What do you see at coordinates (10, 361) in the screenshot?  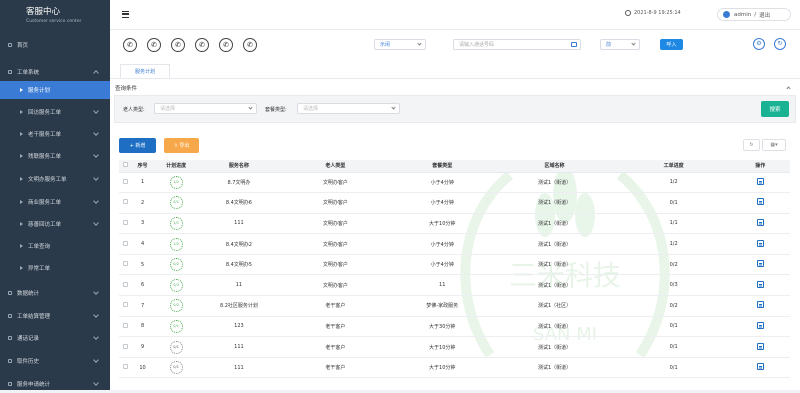 I see `menu-icon` at bounding box center [10, 361].